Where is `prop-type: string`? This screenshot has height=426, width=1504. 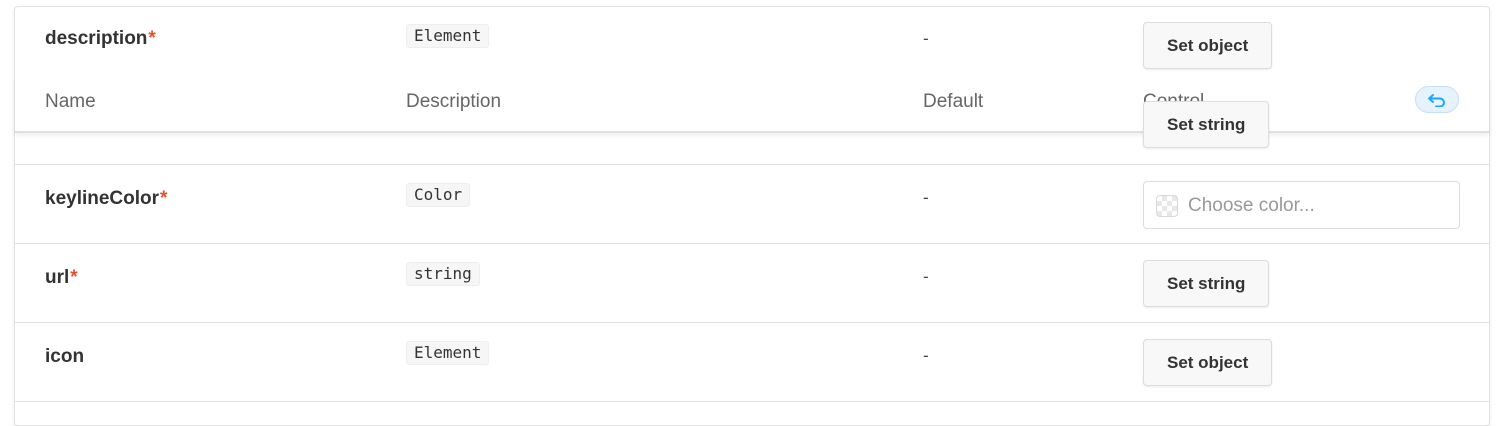 prop-type: string is located at coordinates (443, 274).